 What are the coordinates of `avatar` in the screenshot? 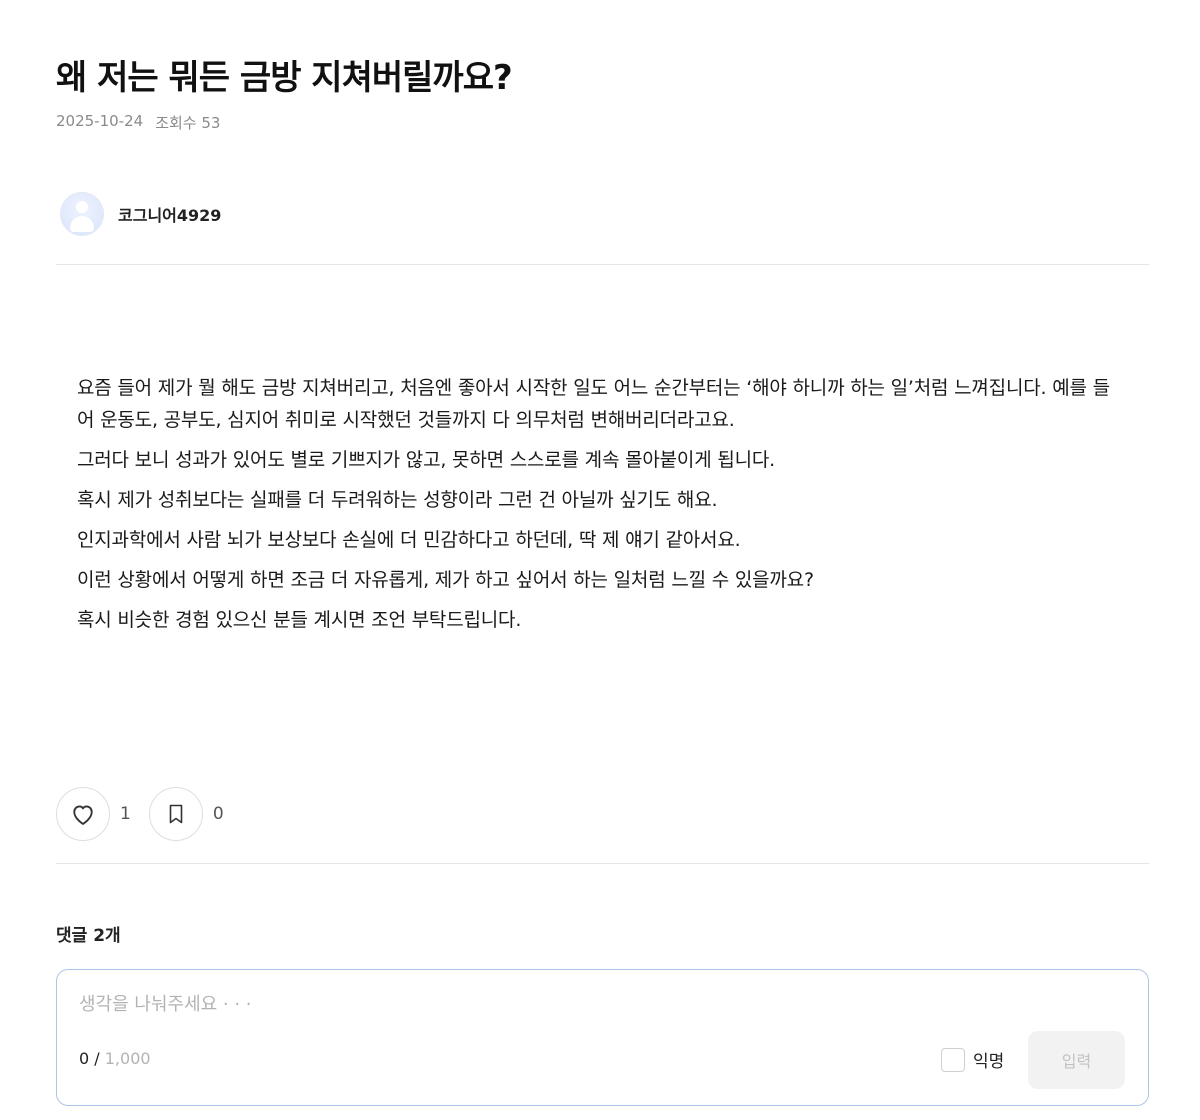 It's located at (82, 214).